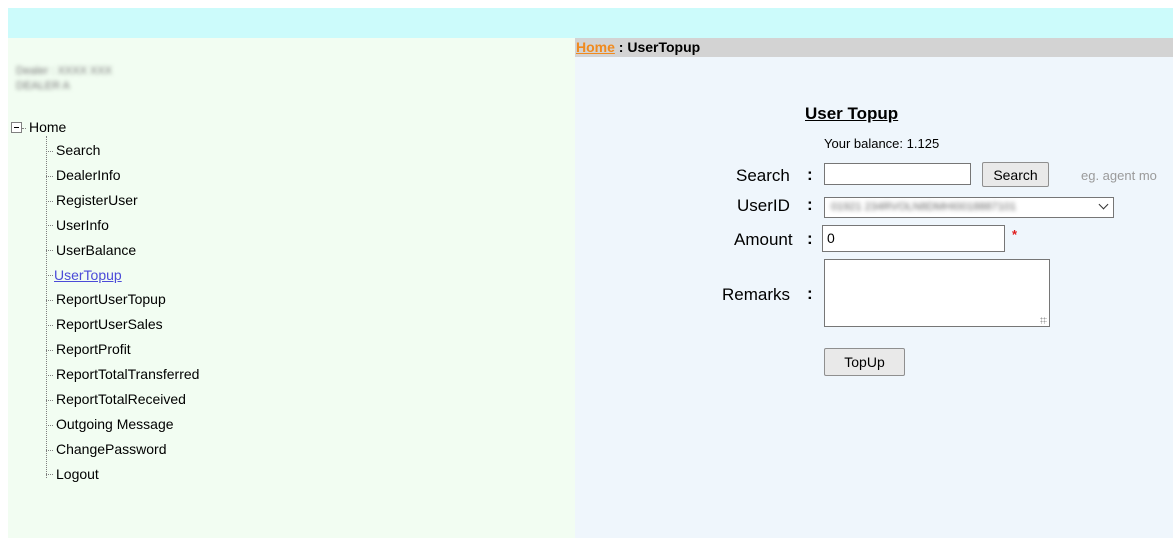 The height and width of the screenshot is (538, 1173). I want to click on tree-item-search: Search, so click(73, 150).